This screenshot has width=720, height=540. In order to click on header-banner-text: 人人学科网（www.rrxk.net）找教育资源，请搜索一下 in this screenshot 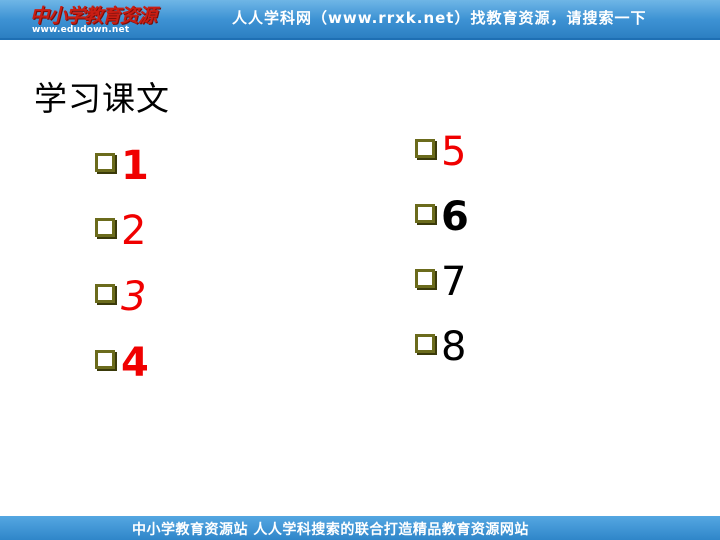, I will do `click(439, 18)`.